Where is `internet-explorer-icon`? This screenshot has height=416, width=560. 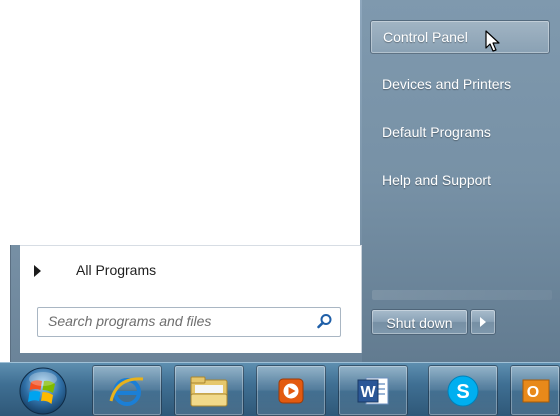 internet-explorer-icon is located at coordinates (126, 391).